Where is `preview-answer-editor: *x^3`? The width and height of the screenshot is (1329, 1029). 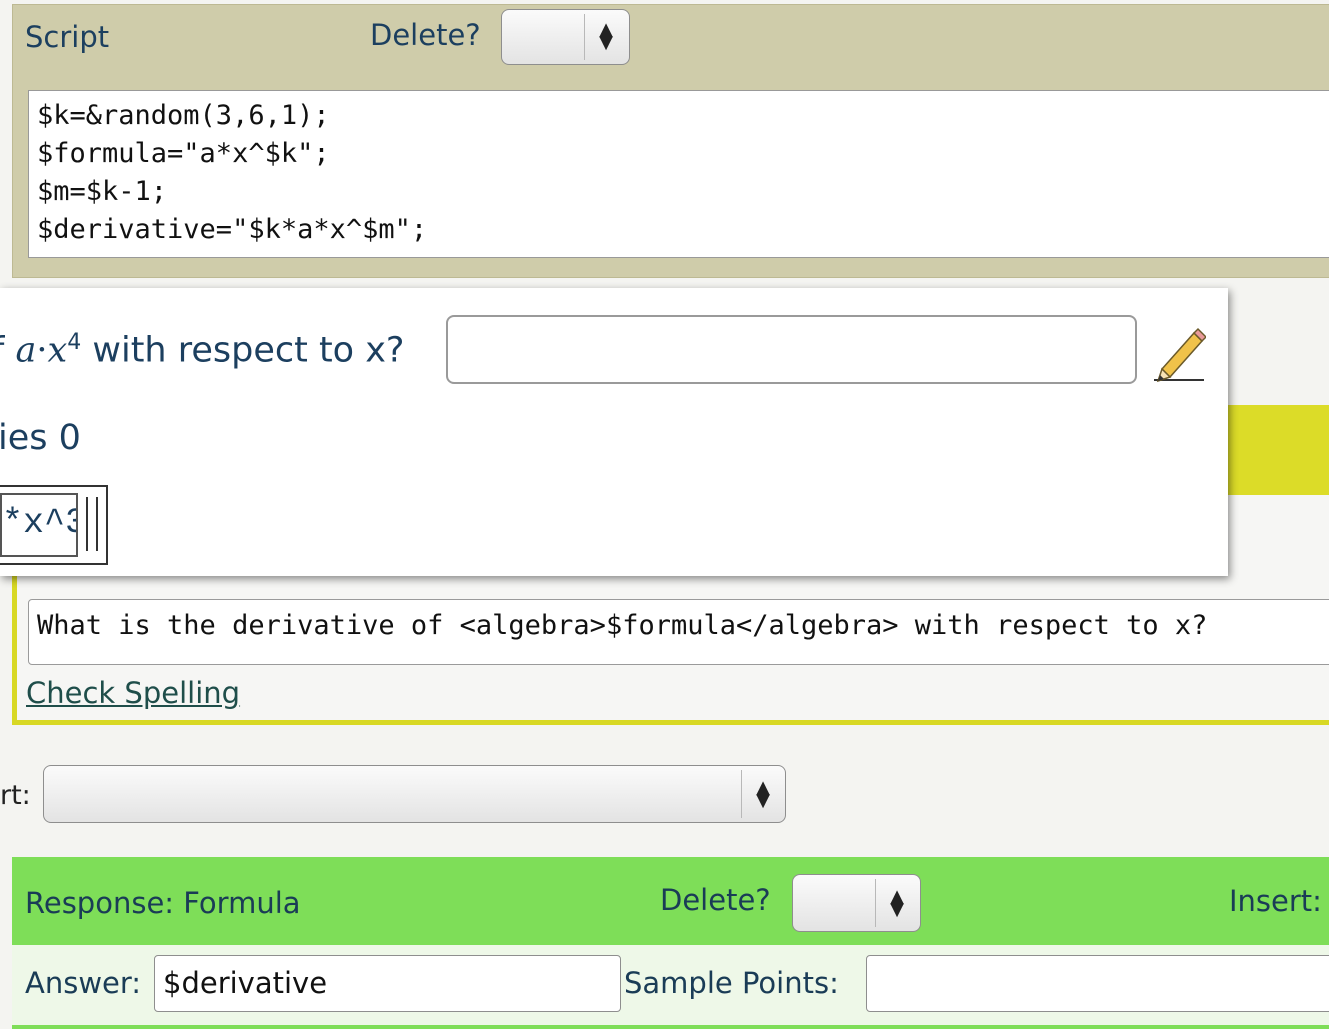 preview-answer-editor: *x^3 is located at coordinates (54, 525).